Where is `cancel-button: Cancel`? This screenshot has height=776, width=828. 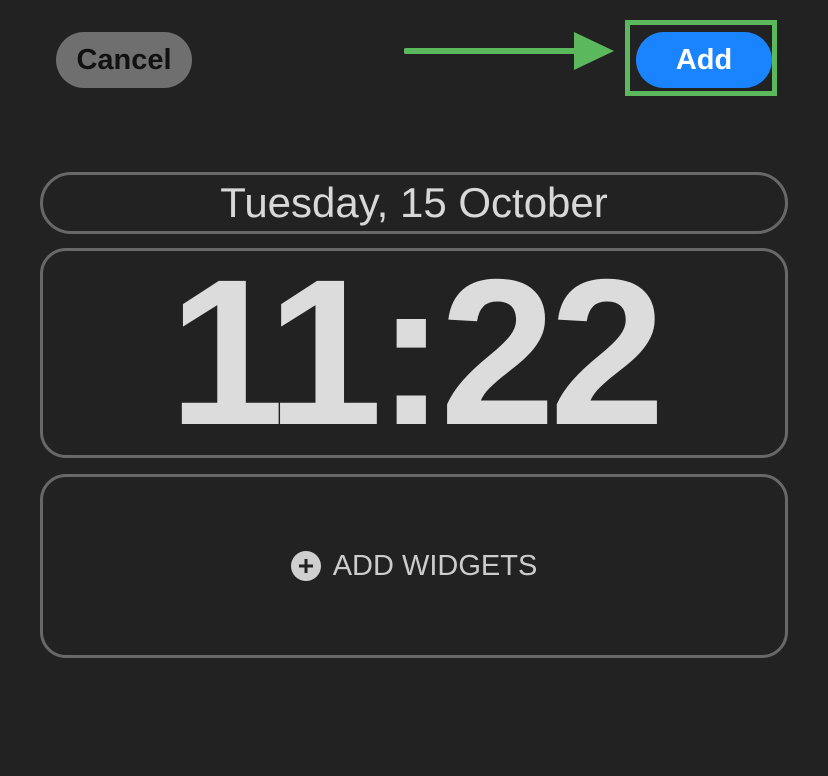 cancel-button: Cancel is located at coordinates (124, 60).